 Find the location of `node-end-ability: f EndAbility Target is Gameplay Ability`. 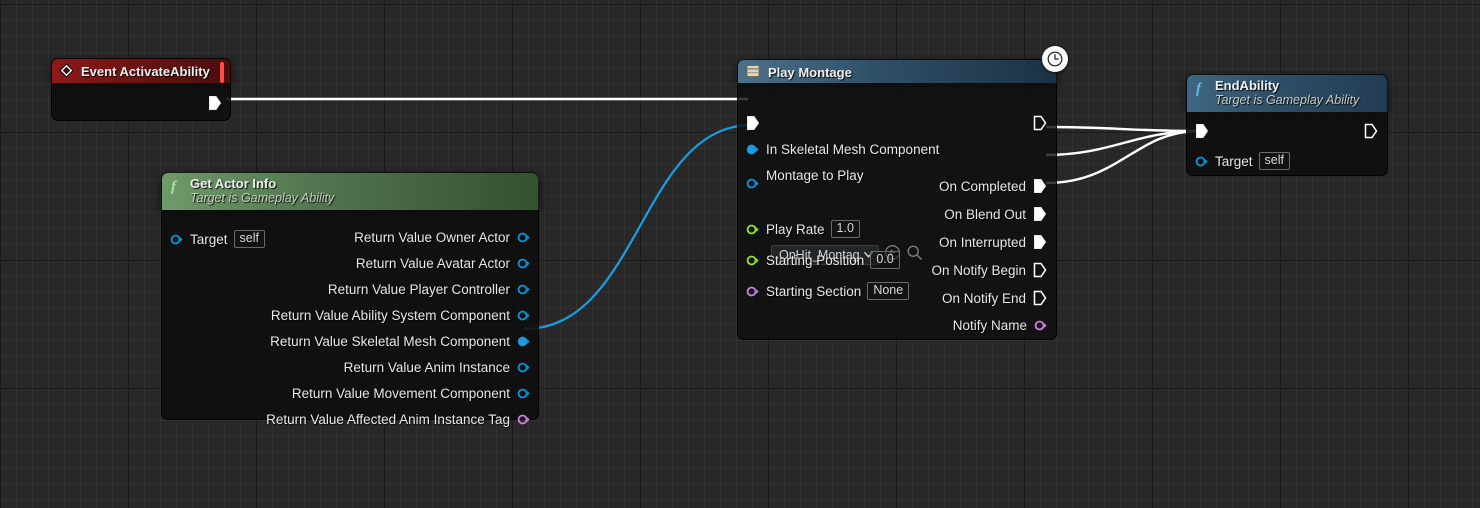

node-end-ability: f EndAbility Target is Gameplay Ability is located at coordinates (1287, 125).